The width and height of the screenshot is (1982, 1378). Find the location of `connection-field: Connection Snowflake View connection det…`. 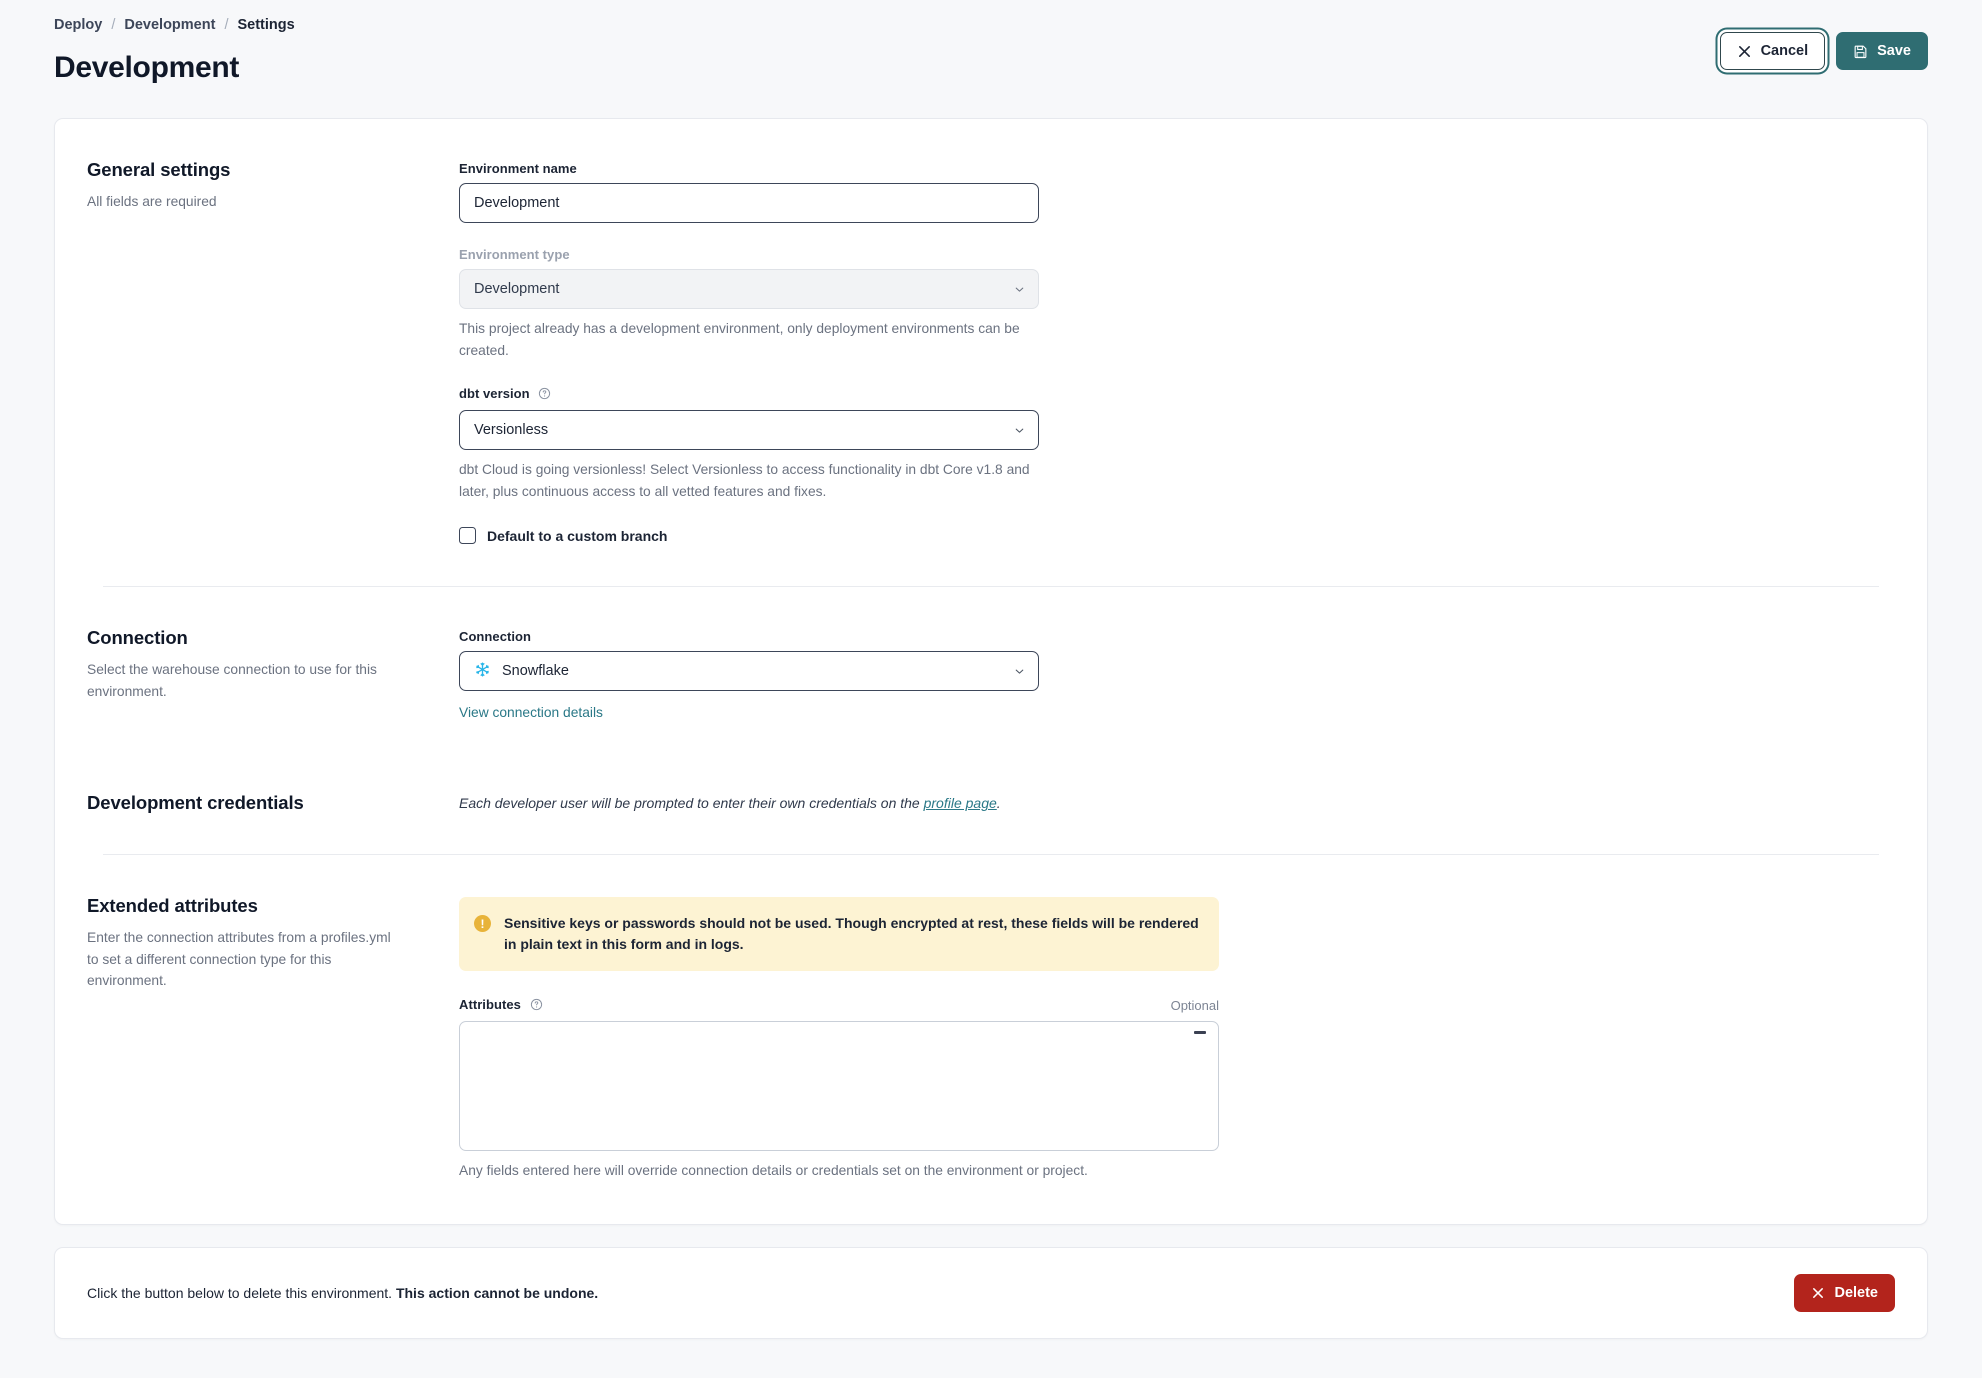

connection-field: Connection Snowflake View connection det… is located at coordinates (1177, 676).